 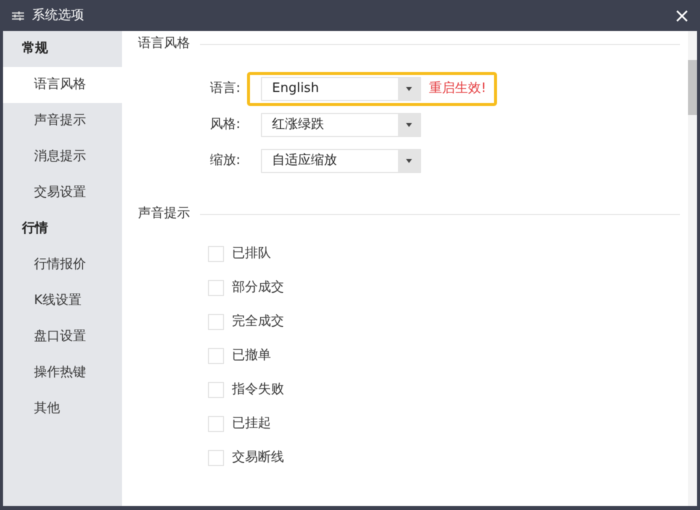 What do you see at coordinates (341, 125) in the screenshot?
I see `dropdown: 红涨绿跌` at bounding box center [341, 125].